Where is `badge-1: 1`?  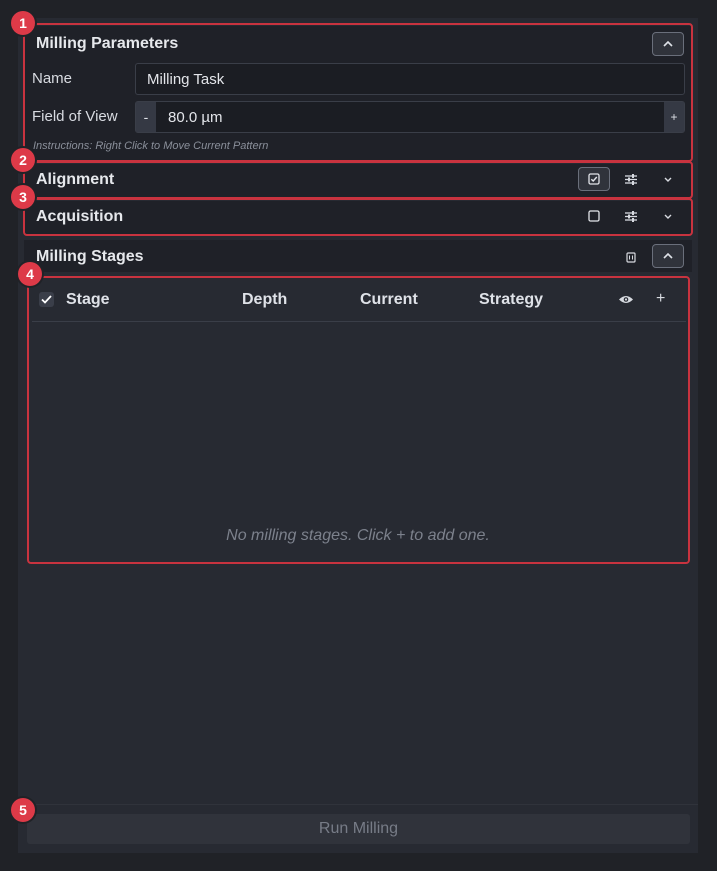
badge-1: 1 is located at coordinates (23, 23).